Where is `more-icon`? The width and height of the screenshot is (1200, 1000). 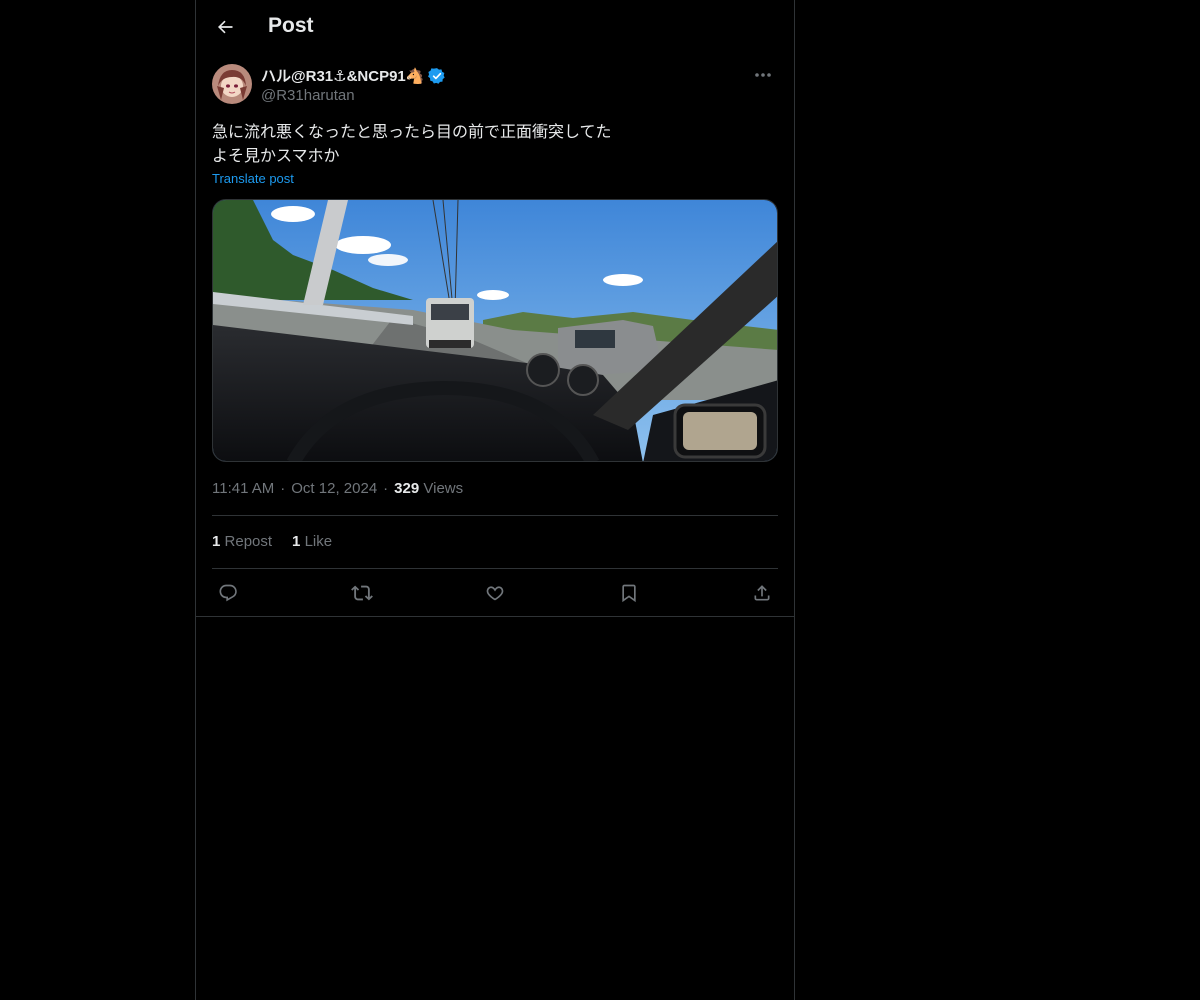 more-icon is located at coordinates (763, 75).